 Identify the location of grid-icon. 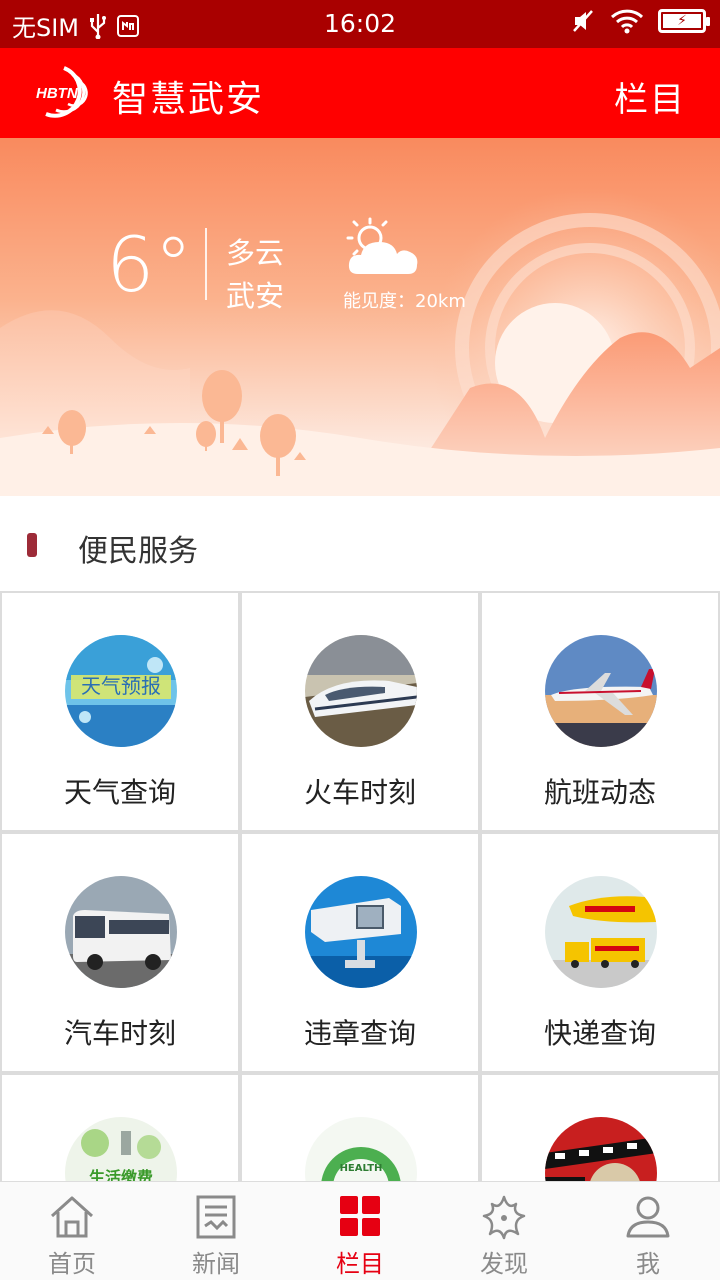
(360, 1216).